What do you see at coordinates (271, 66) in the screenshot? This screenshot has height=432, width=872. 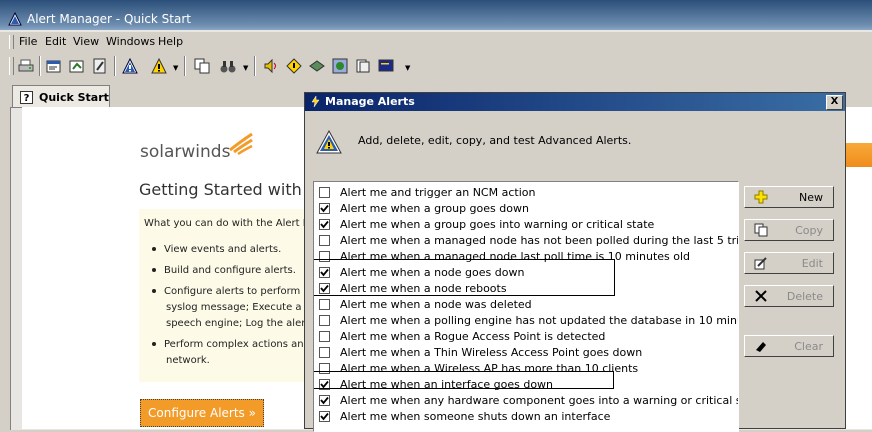 I see `speaker-icon` at bounding box center [271, 66].